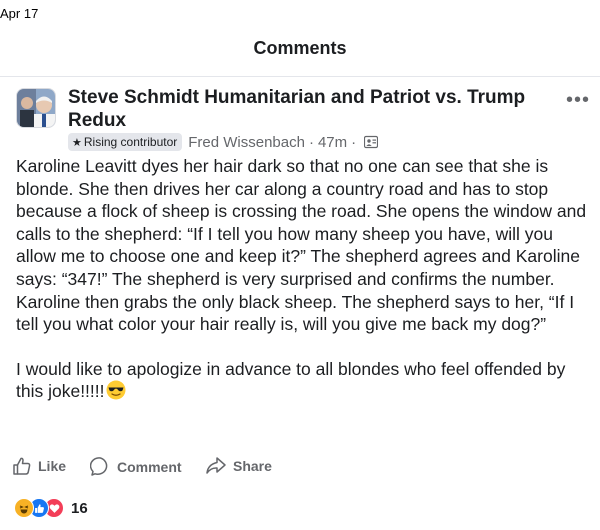 The width and height of the screenshot is (600, 530). Describe the element at coordinates (246, 142) in the screenshot. I see `author-name: Fred Wissenbach` at that location.